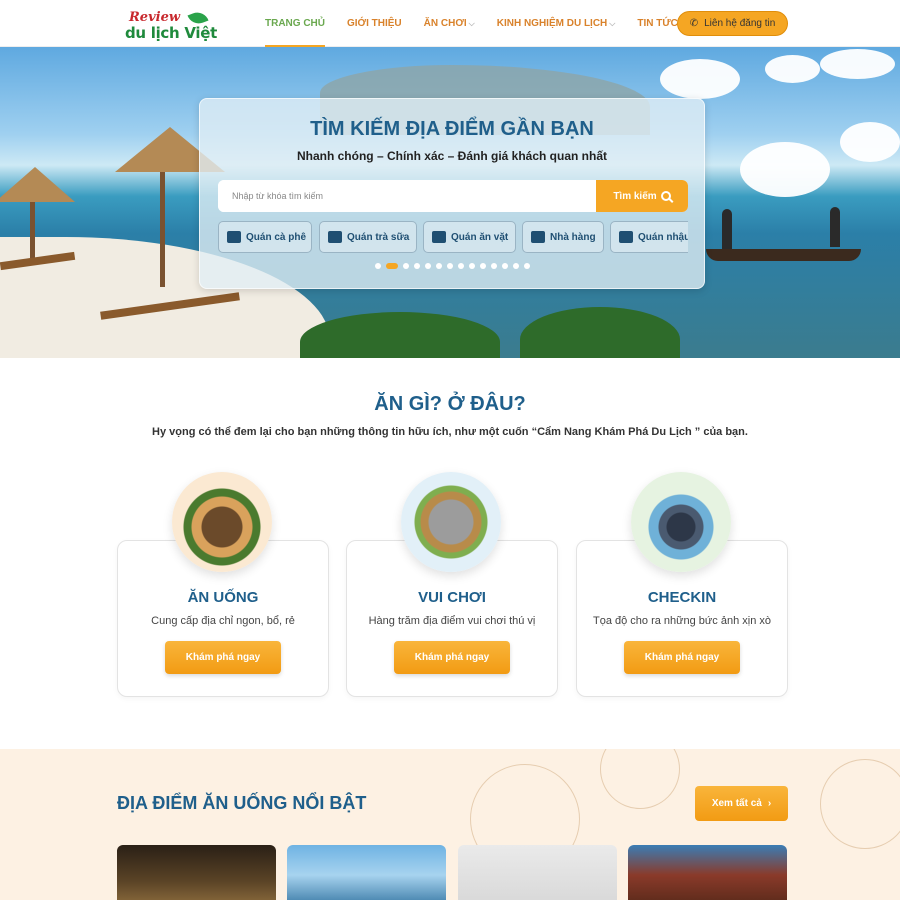  Describe the element at coordinates (223, 597) in the screenshot. I see `card-title: ĂN UỐNG` at that location.